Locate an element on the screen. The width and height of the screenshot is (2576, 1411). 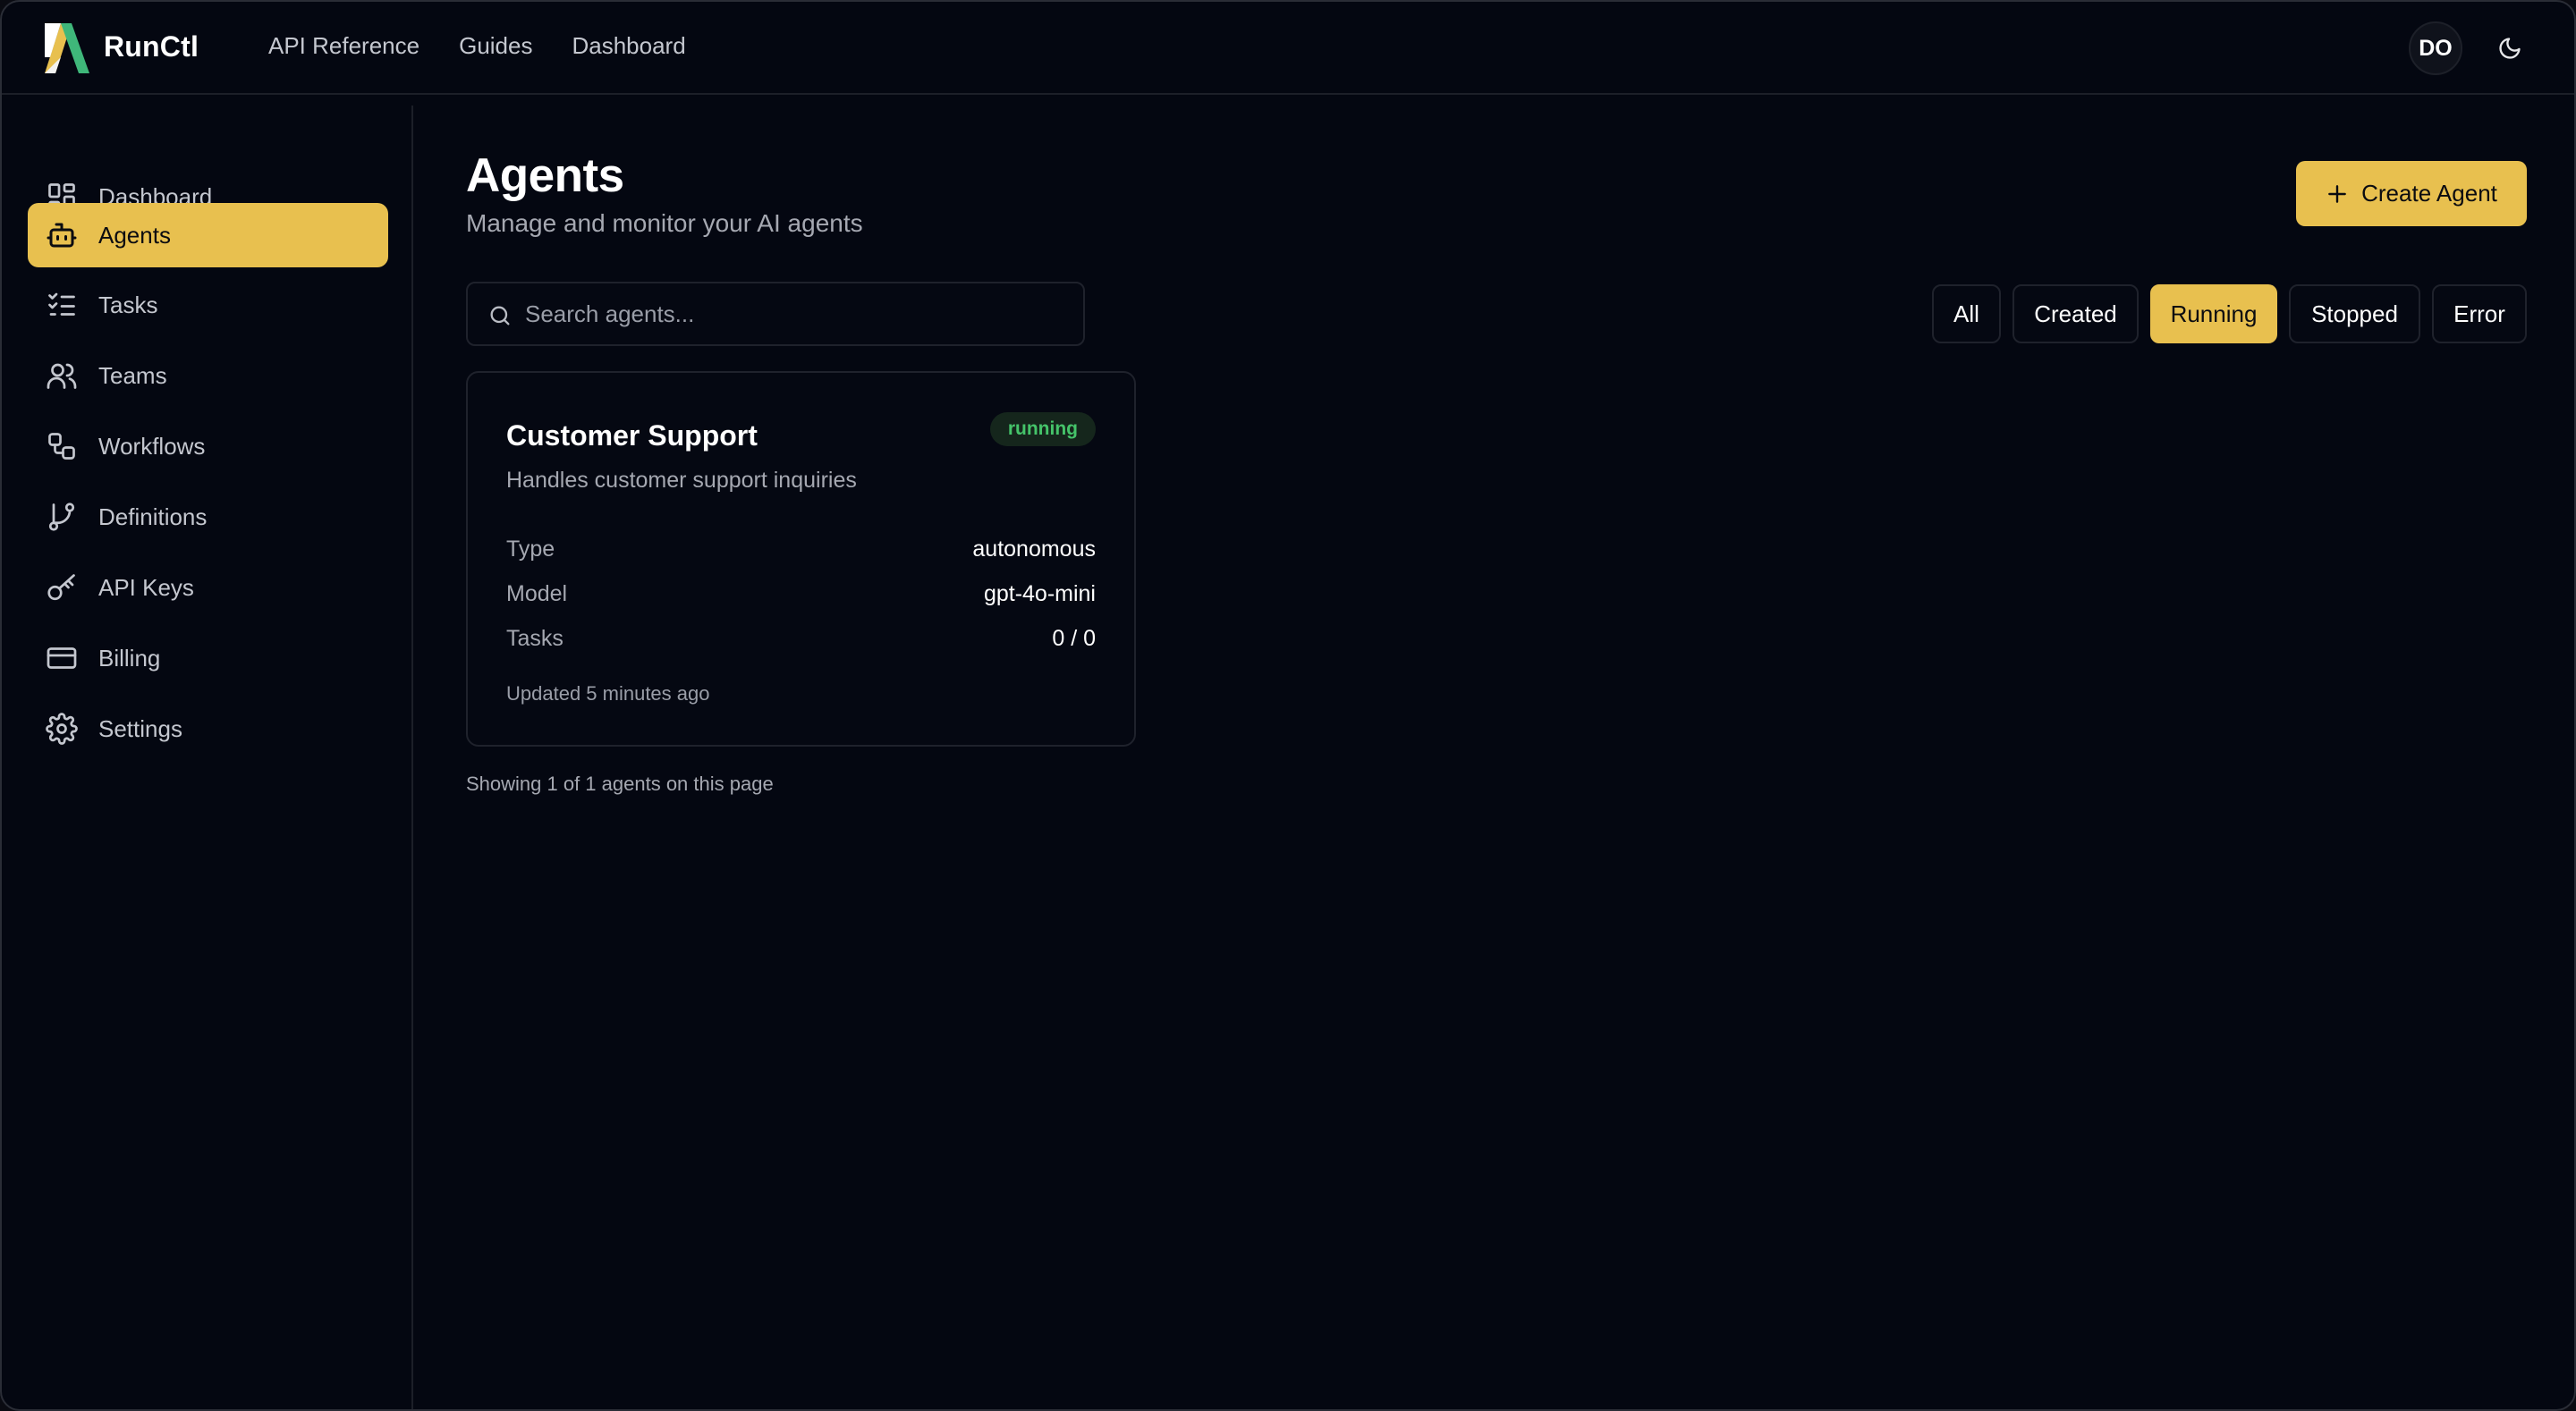
search-input is located at coordinates (798, 313).